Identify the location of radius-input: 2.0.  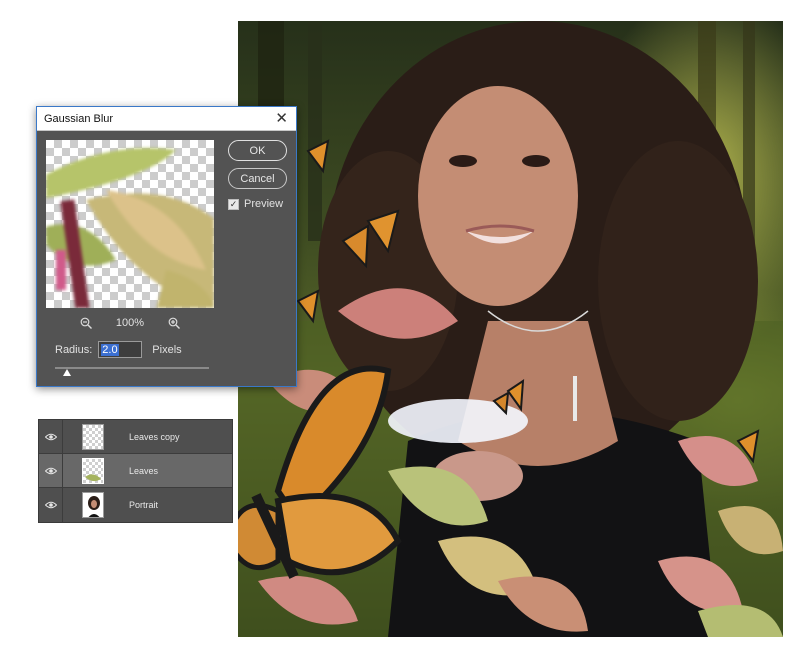
(120, 349).